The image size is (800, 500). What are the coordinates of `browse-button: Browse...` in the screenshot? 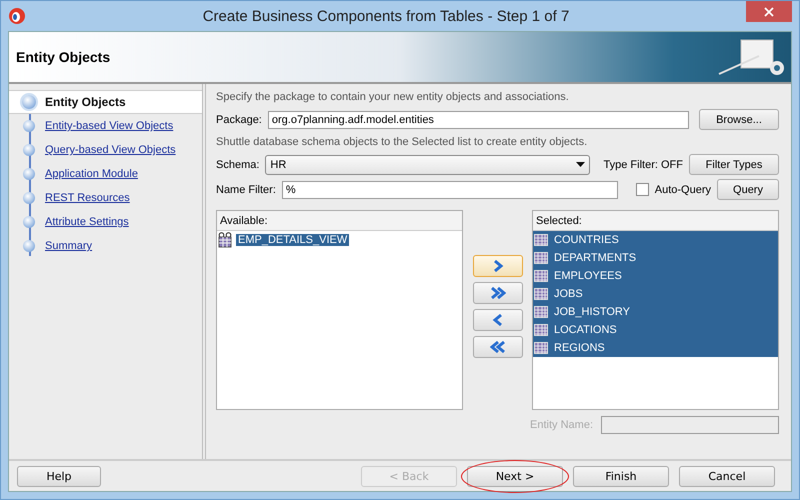 It's located at (739, 119).